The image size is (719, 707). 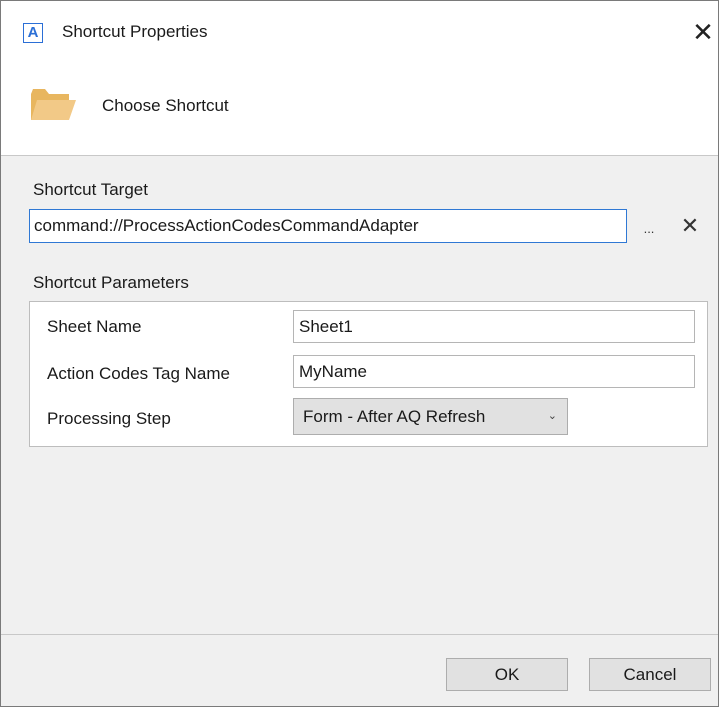 I want to click on footer-divider, so click(x=359, y=634).